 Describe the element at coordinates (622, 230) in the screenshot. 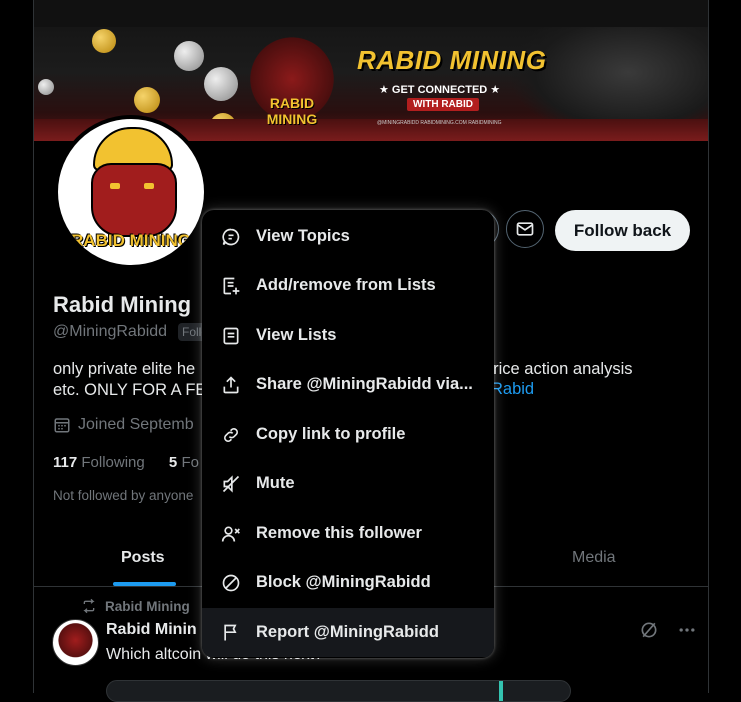

I see `follow-back-button: Follow back` at that location.